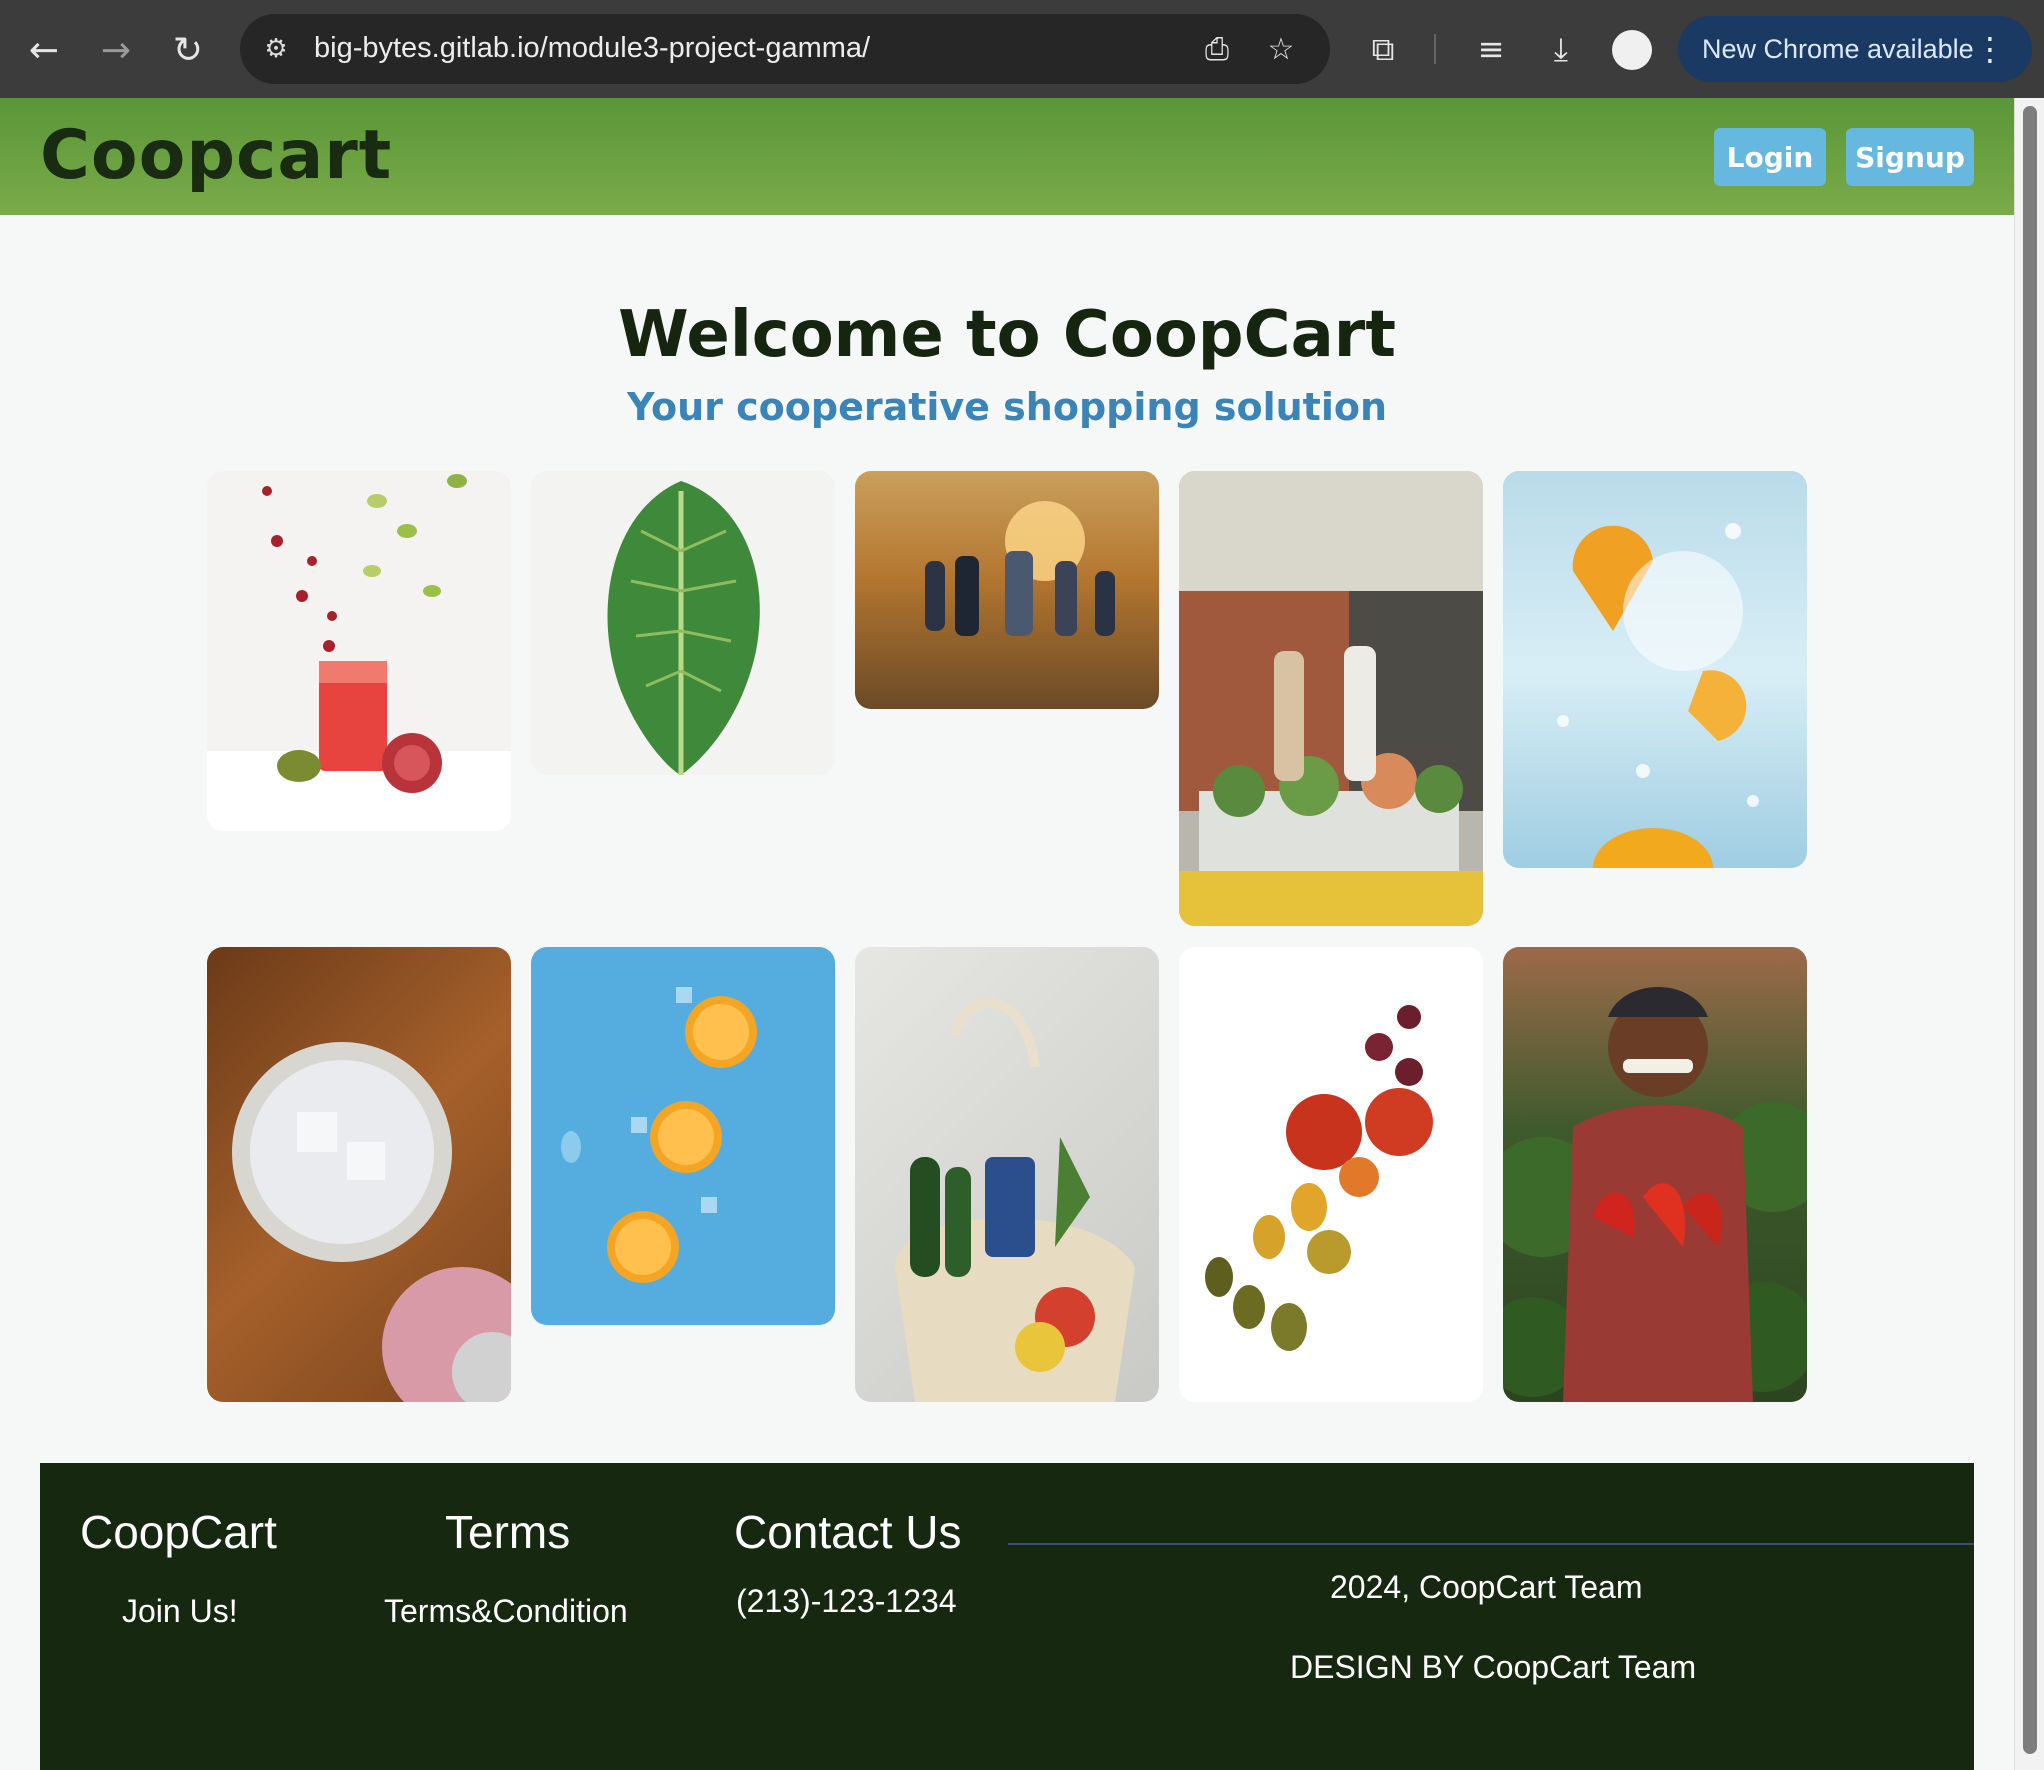 The height and width of the screenshot is (1770, 2044). What do you see at coordinates (683, 628) in the screenshot?
I see `kale-illustration` at bounding box center [683, 628].